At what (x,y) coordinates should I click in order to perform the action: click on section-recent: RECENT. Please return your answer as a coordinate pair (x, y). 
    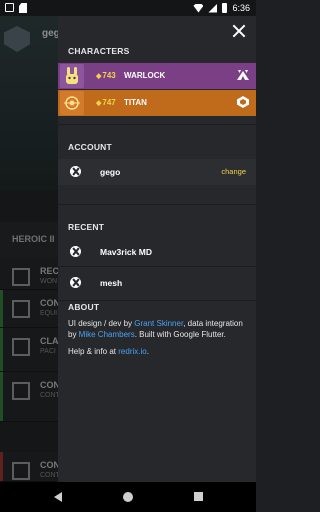
    Looking at the image, I should click on (86, 227).